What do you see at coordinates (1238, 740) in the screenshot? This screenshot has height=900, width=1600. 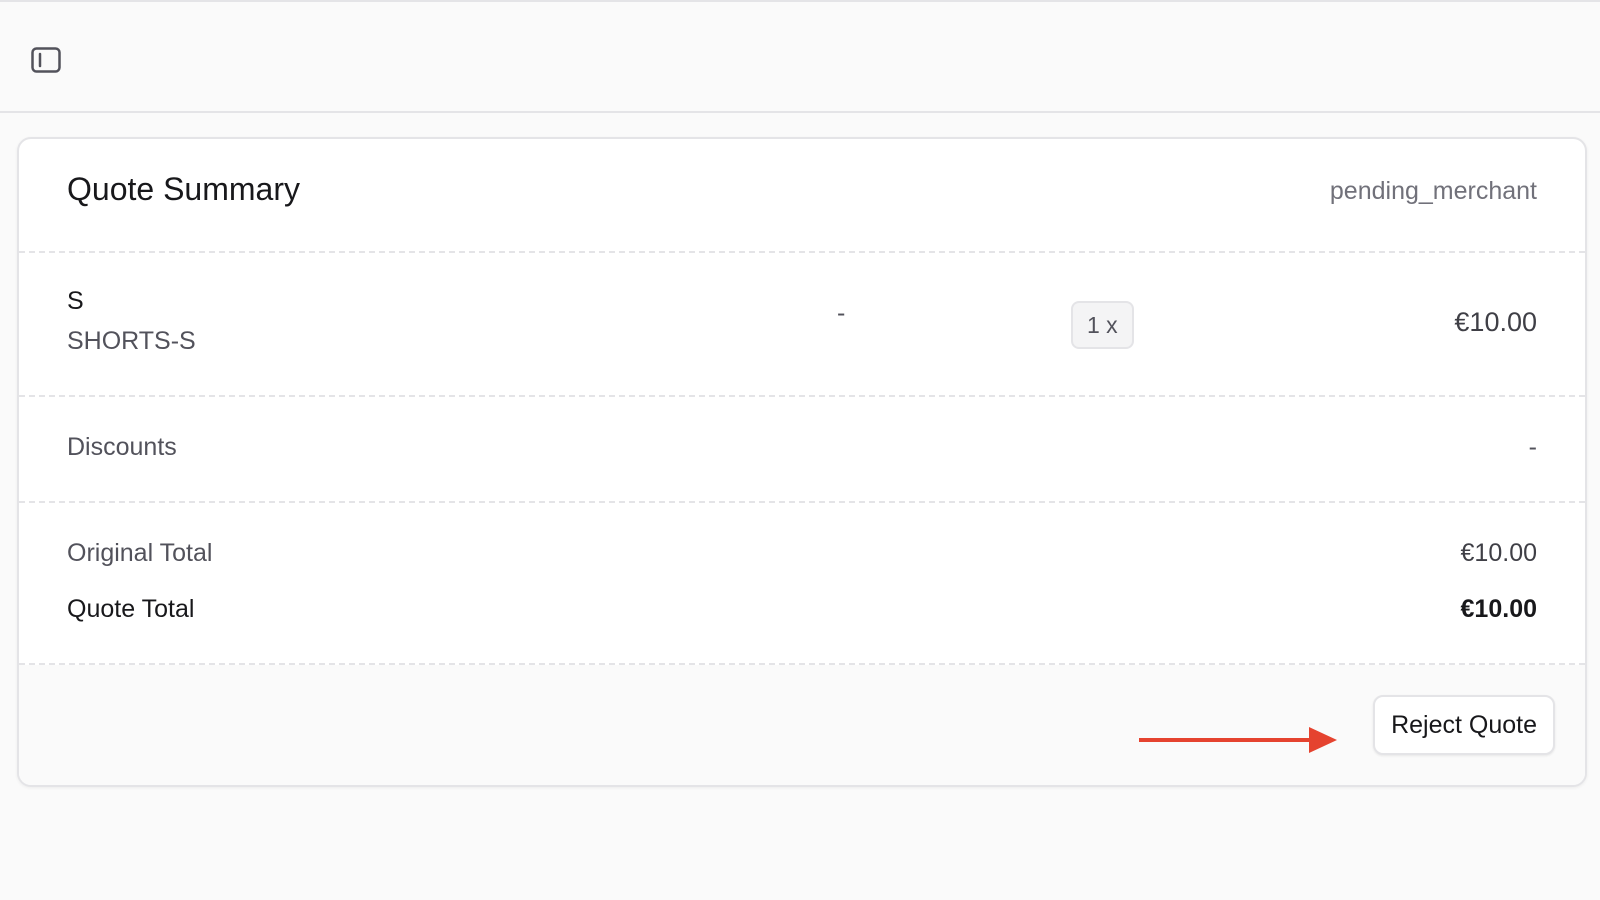 I see `annotation-arrow-icon` at bounding box center [1238, 740].